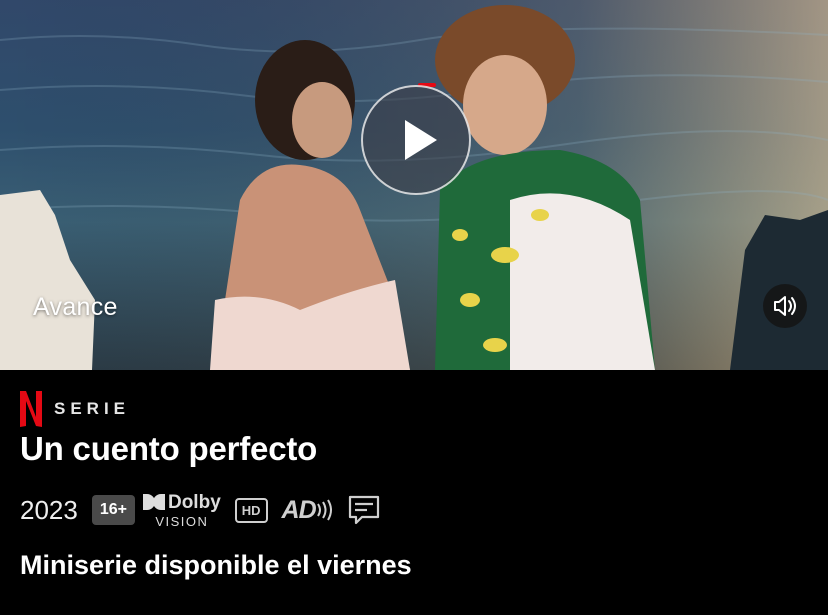 This screenshot has width=828, height=615. I want to click on play-button, so click(416, 140).